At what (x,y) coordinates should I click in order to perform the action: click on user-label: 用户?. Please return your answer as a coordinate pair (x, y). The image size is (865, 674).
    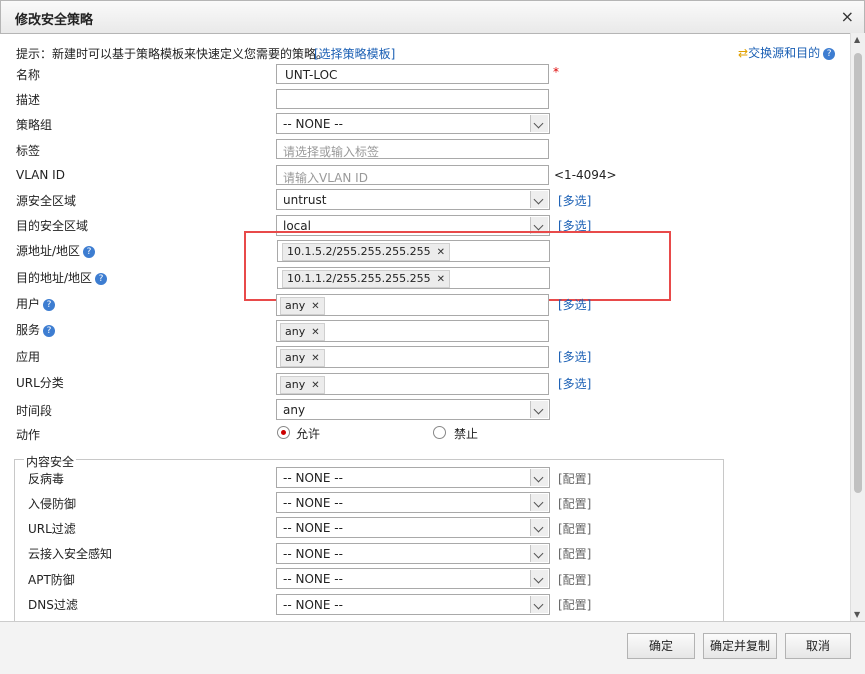
    Looking at the image, I should click on (36, 303).